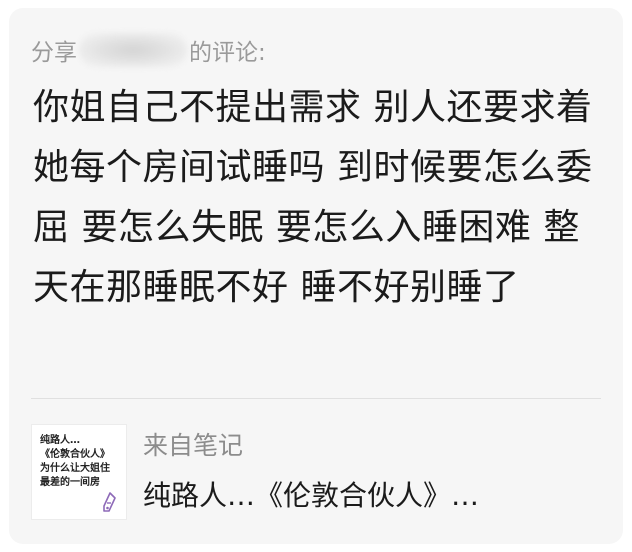 The width and height of the screenshot is (632, 552). Describe the element at coordinates (193, 445) in the screenshot. I see `note-source-label: 来自笔记` at that location.